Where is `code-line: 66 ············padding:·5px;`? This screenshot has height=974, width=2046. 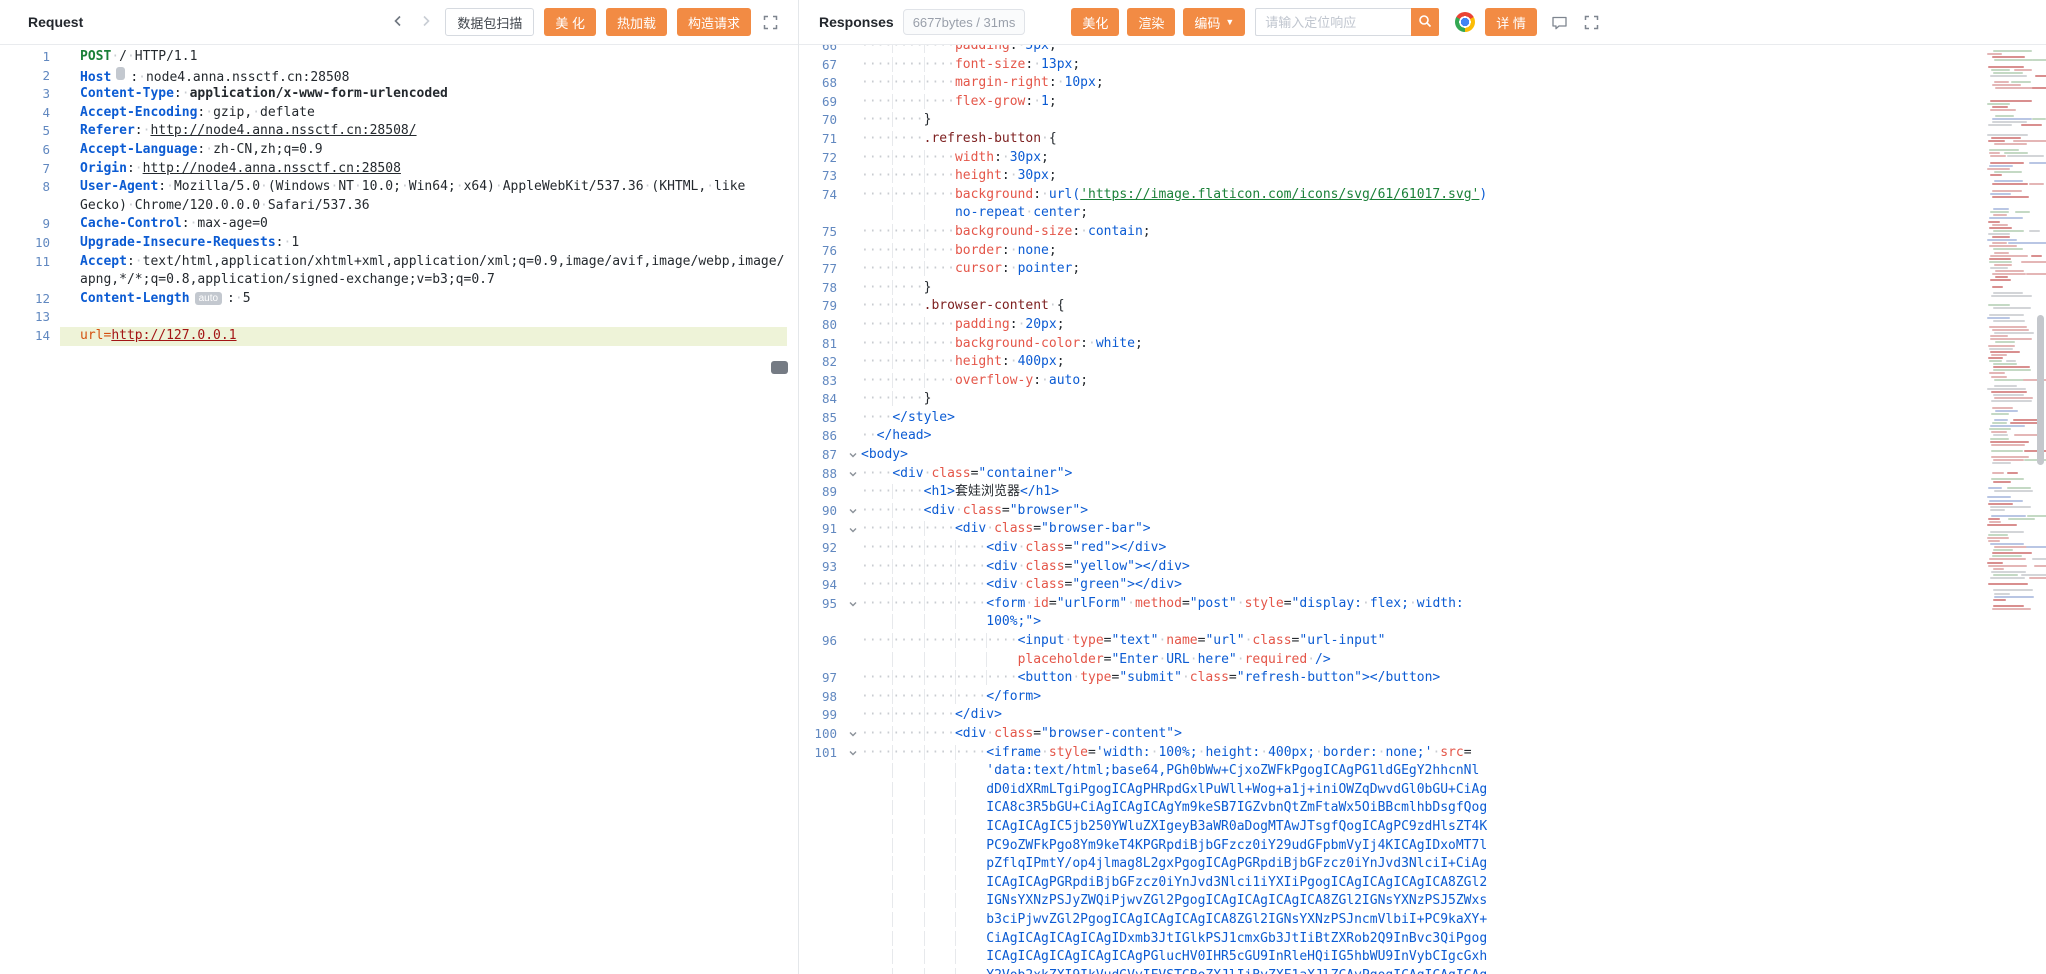
code-line: 66 ············padding:·5px; is located at coordinates (1422, 50).